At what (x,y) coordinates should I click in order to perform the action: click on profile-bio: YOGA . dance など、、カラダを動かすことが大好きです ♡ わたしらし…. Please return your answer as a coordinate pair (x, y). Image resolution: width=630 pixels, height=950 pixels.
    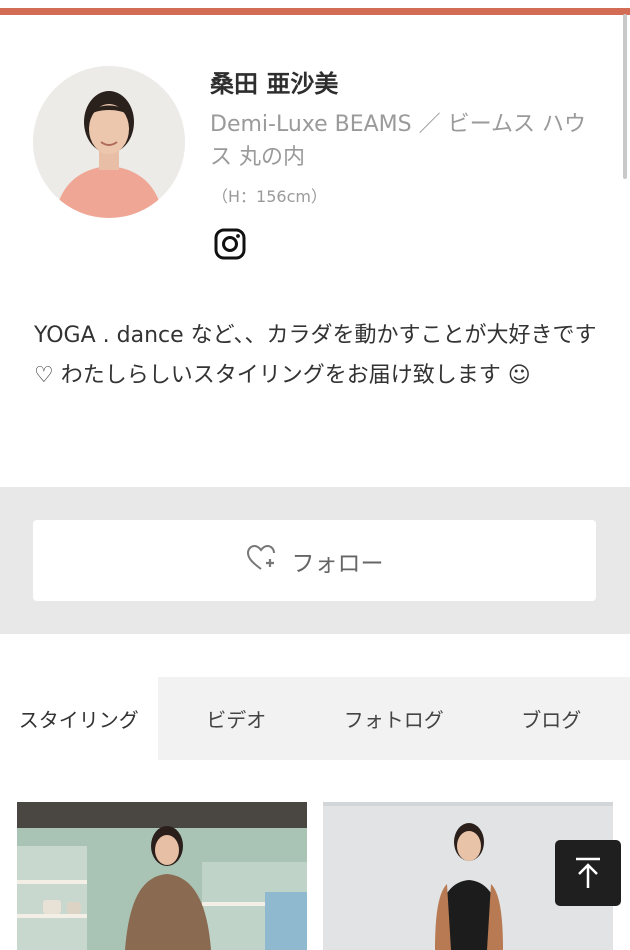
    Looking at the image, I should click on (315, 355).